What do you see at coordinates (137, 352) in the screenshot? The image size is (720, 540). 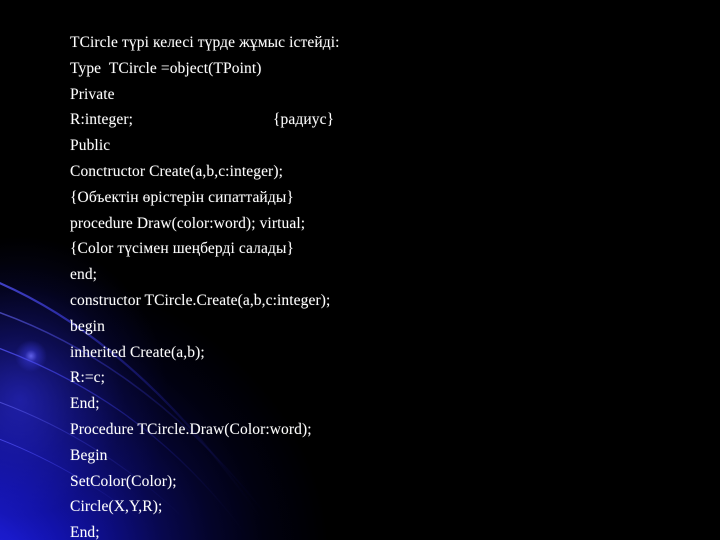 I see `code-line: inherited Create(a,b);` at bounding box center [137, 352].